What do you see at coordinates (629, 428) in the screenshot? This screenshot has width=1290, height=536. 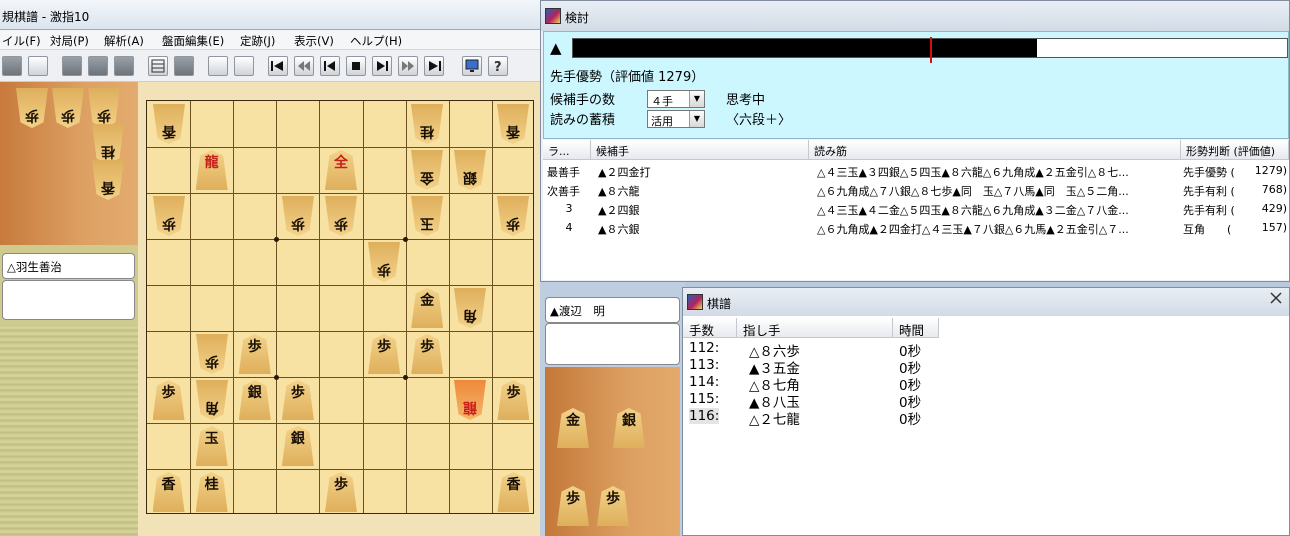 I see `sente-hand-piece: 銀` at bounding box center [629, 428].